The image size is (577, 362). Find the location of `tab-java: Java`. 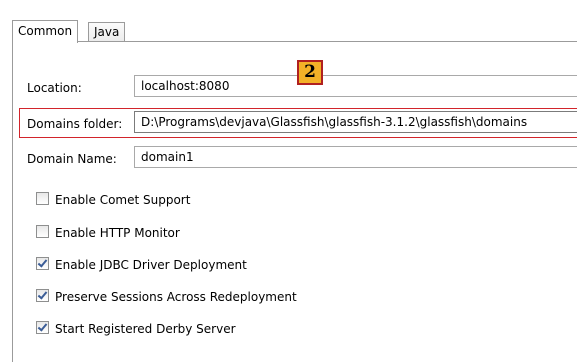

tab-java: Java is located at coordinates (107, 31).